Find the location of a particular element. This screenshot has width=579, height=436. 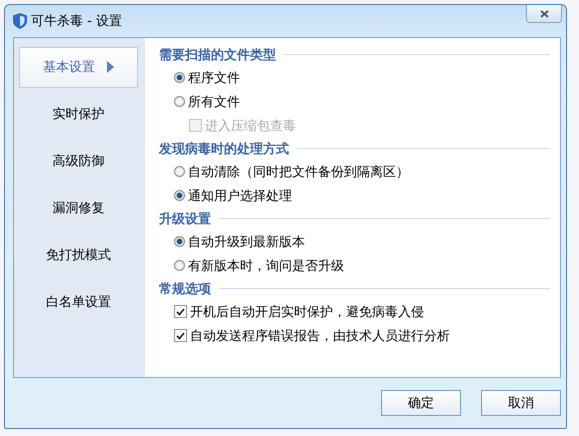

dialog-button: 确定 is located at coordinates (421, 403).